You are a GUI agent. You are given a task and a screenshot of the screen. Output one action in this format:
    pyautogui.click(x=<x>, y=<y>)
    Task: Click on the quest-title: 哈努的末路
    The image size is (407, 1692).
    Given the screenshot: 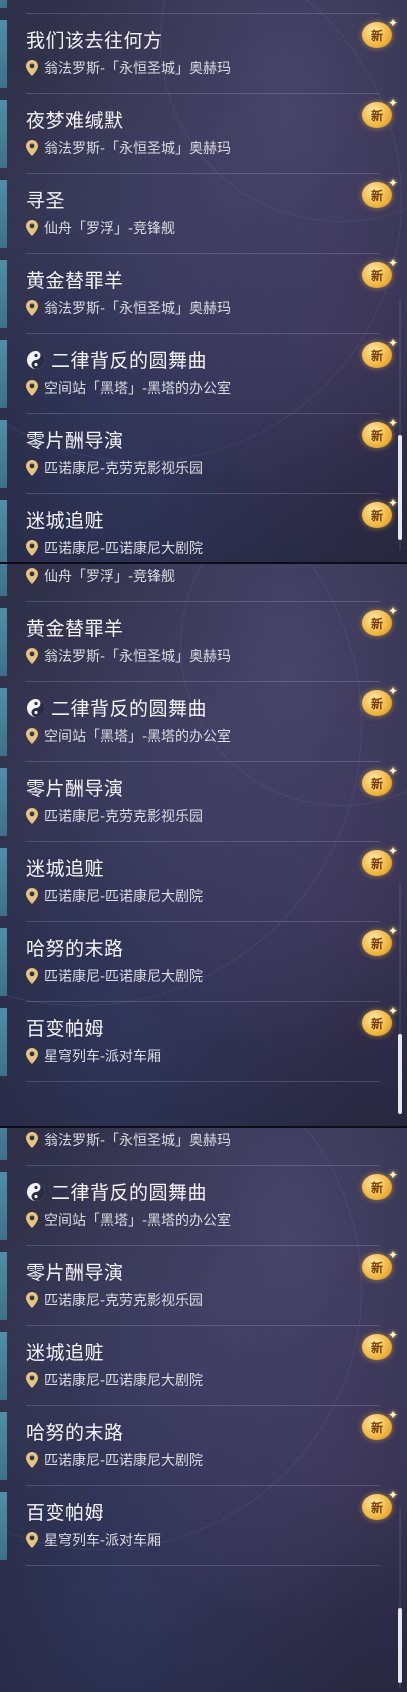 What is the action you would take?
    pyautogui.click(x=75, y=947)
    